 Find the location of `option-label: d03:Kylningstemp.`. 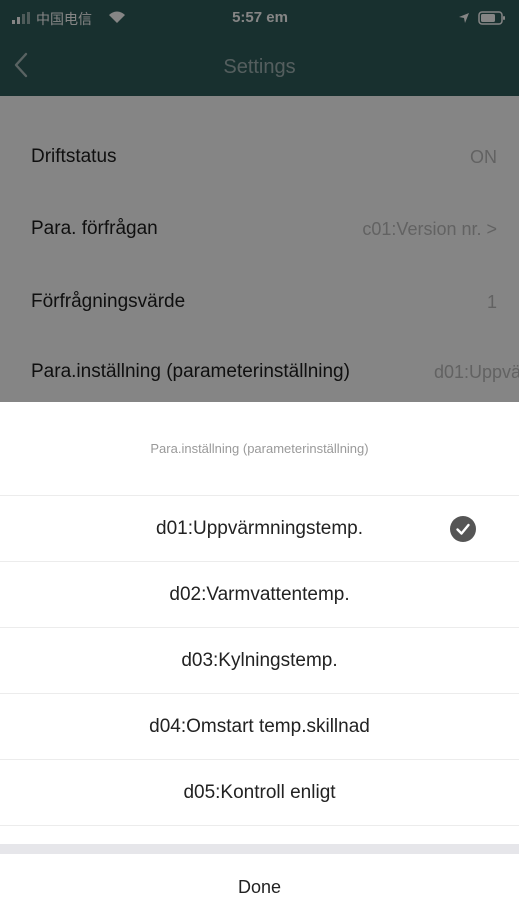

option-label: d03:Kylningstemp. is located at coordinates (259, 660).